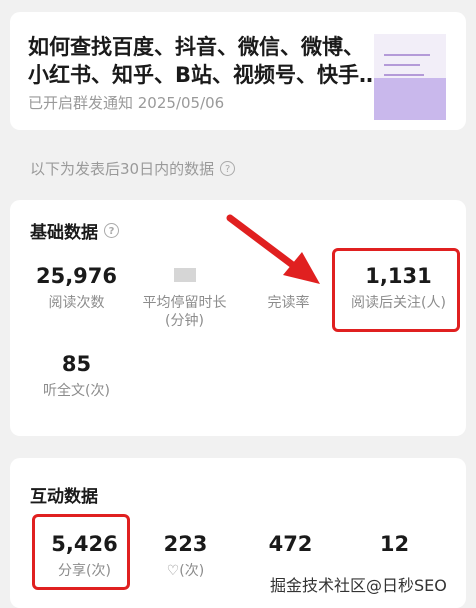  I want to click on arrow-head, so click(301, 268).